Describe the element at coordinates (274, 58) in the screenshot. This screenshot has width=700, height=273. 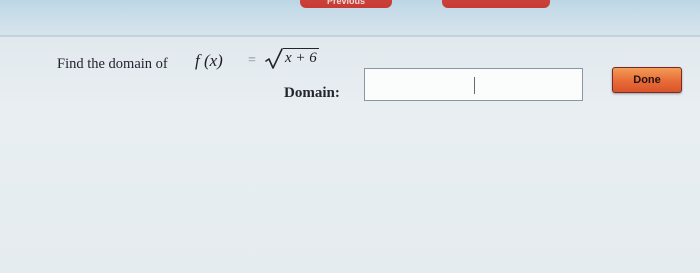
I see `square-root-icon` at that location.